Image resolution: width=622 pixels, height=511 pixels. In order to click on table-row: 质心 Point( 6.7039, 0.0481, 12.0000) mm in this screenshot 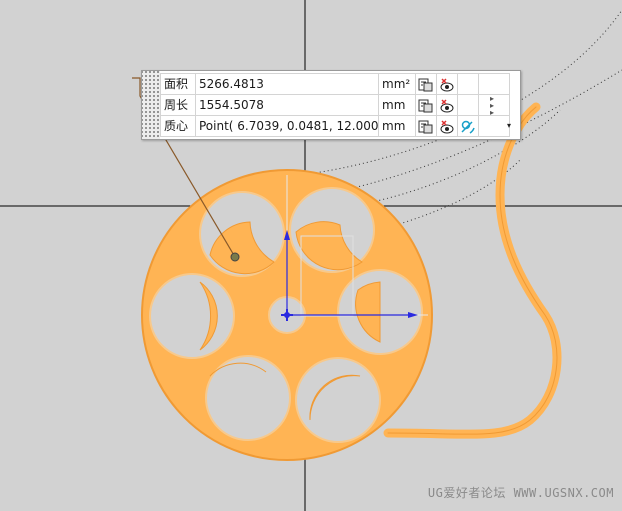, I will do `click(335, 126)`.